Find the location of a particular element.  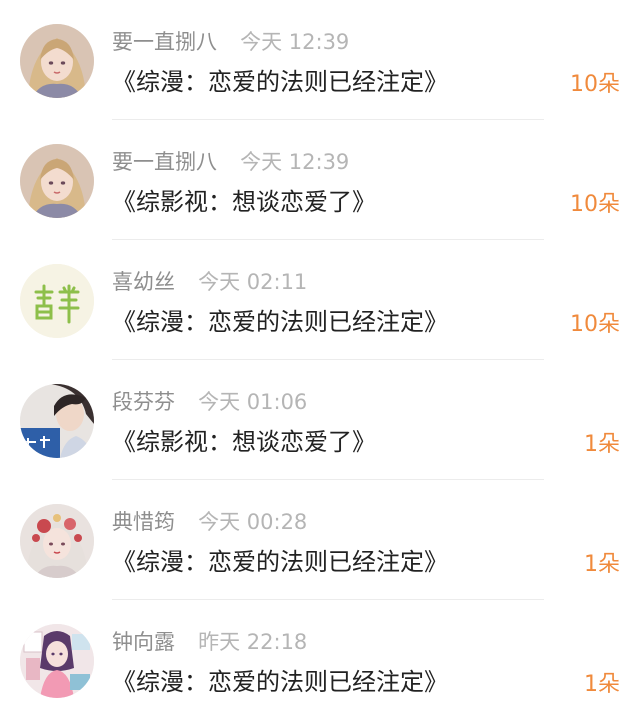

avatar-portrait-icon is located at coordinates (57, 421).